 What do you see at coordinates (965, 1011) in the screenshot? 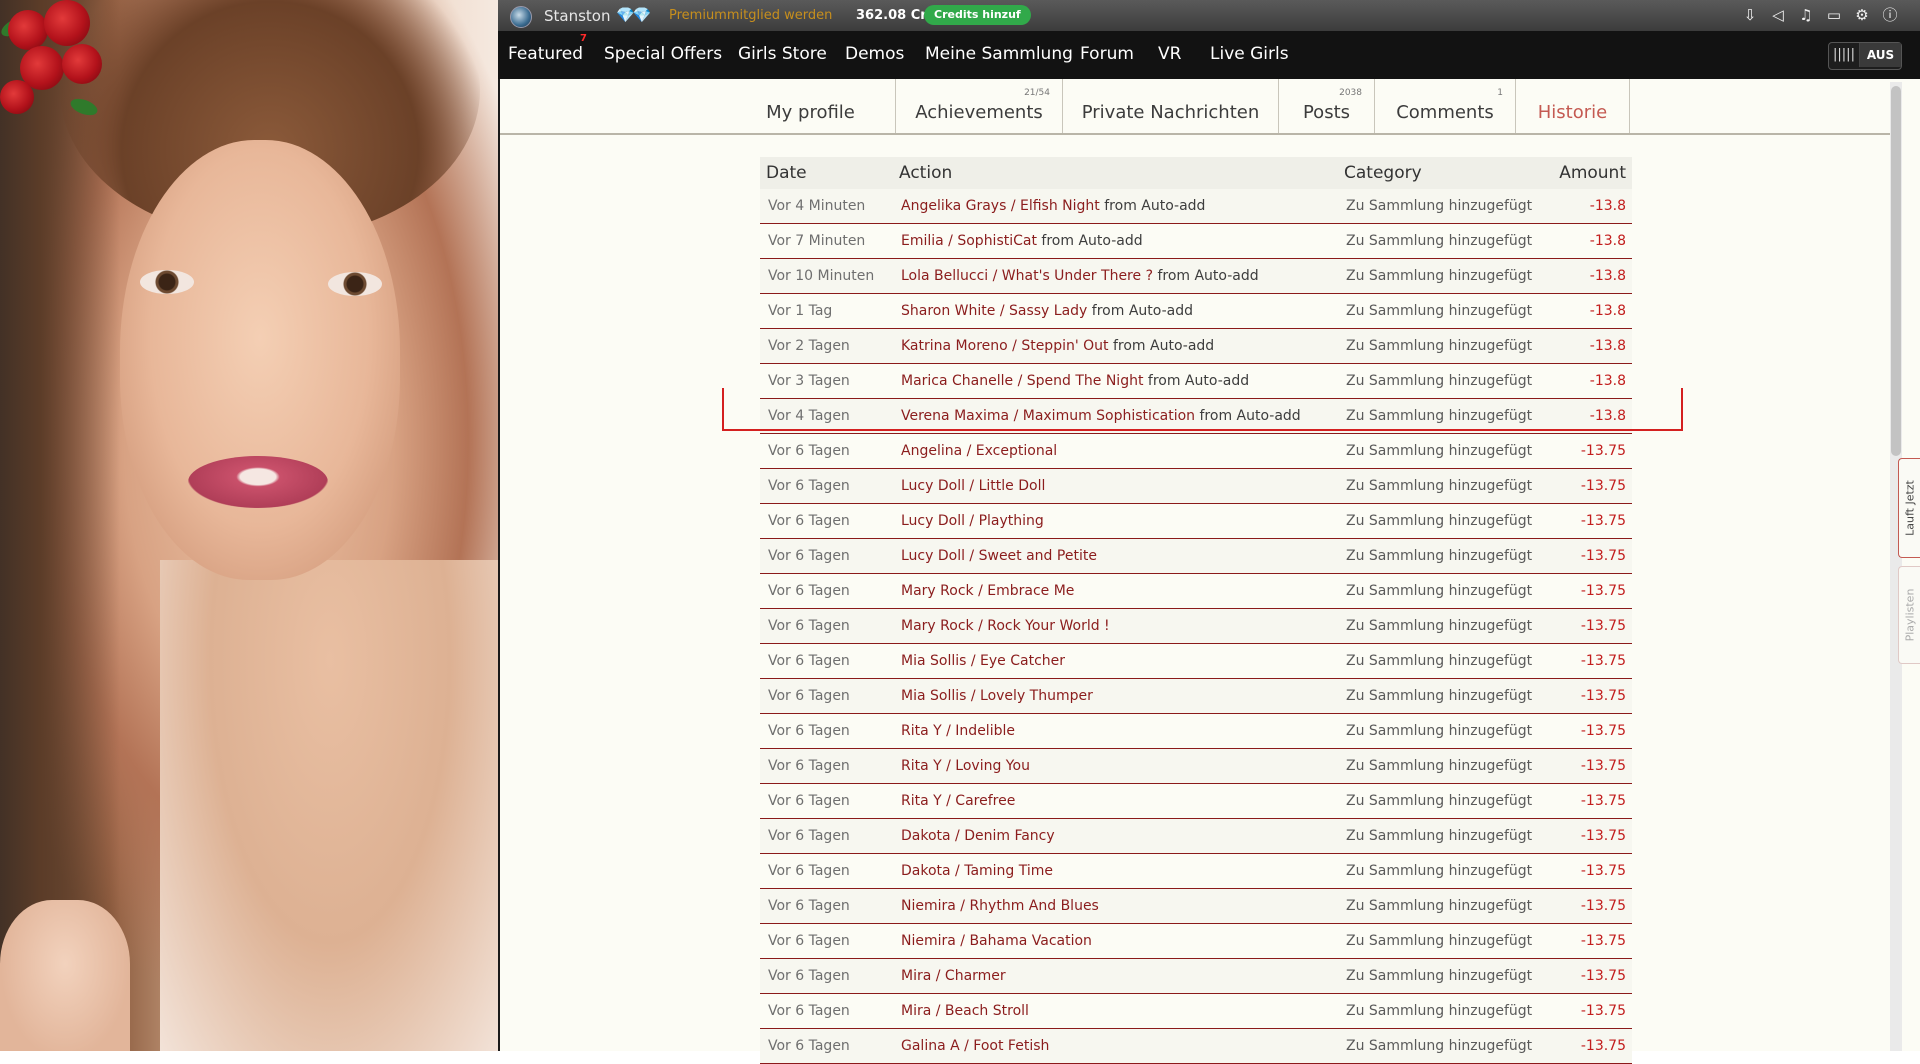
I see `item-link: Mira / Beach Stroll` at bounding box center [965, 1011].